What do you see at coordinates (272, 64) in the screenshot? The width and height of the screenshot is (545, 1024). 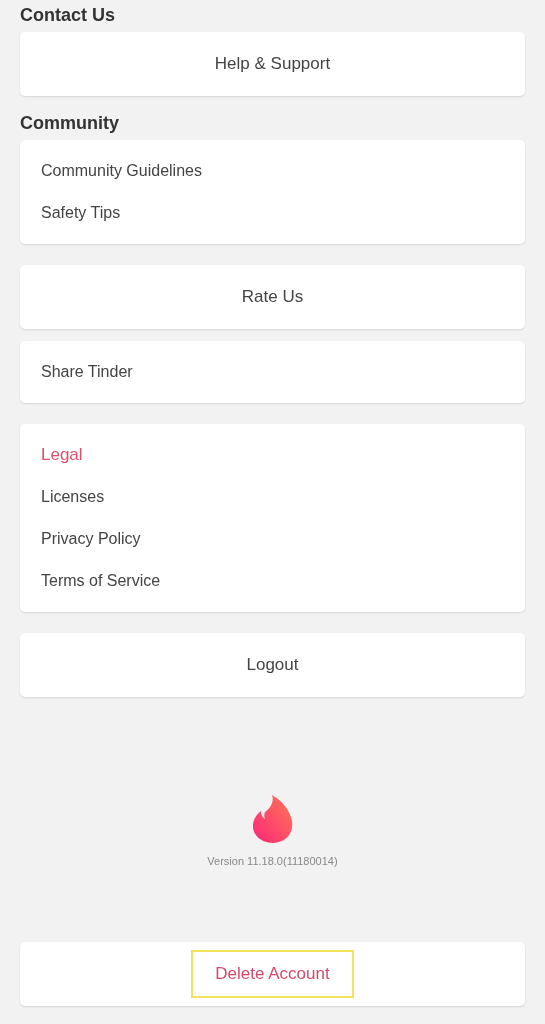 I see `menu-button: Help & Support` at bounding box center [272, 64].